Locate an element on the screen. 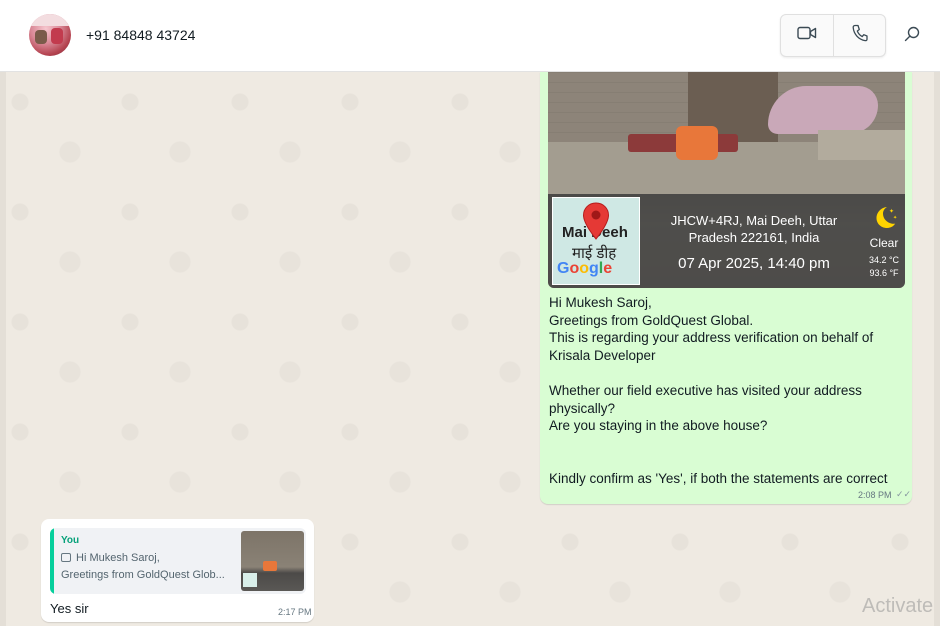 The height and width of the screenshot is (626, 940). geo-datetime: 07 Apr 2025, 14:40 pm is located at coordinates (754, 263).